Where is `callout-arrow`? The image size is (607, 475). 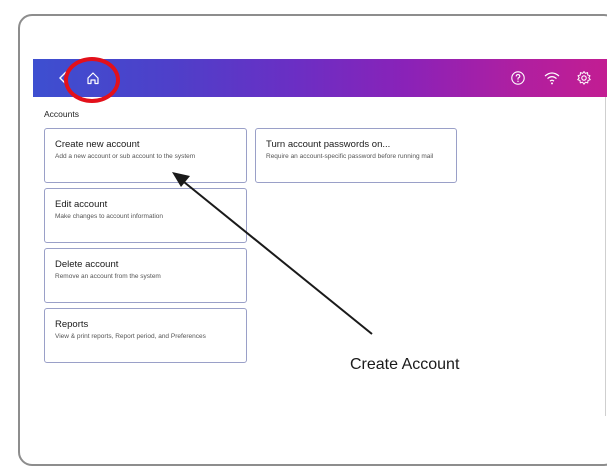 callout-arrow is located at coordinates (272, 253).